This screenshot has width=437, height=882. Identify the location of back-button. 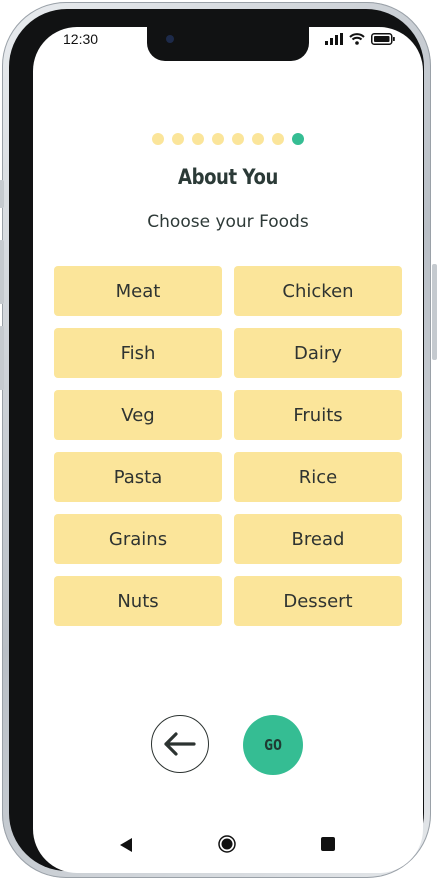
(180, 744).